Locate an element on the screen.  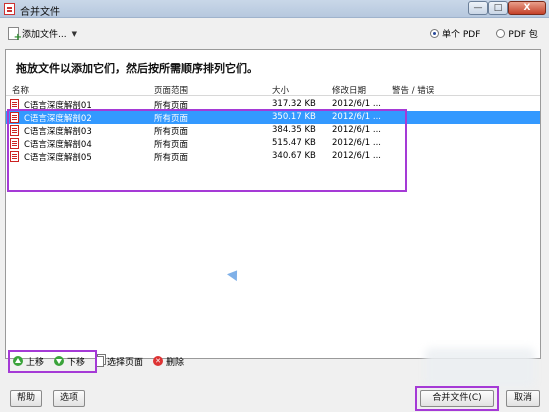
close-button: X is located at coordinates (527, 8).